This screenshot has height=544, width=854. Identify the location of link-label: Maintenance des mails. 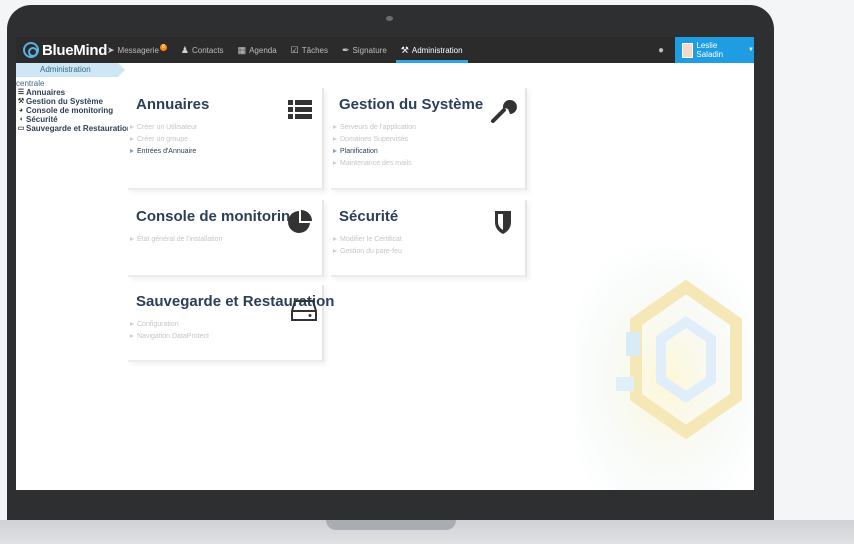
(376, 163).